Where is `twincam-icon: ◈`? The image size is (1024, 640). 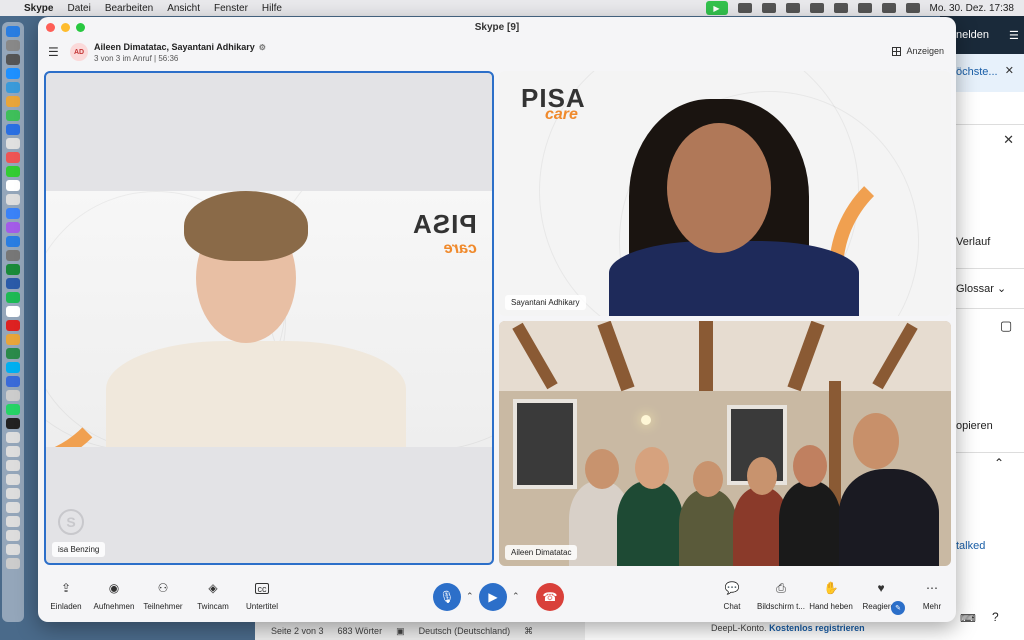
twincam-icon: ◈ is located at coordinates (213, 588).